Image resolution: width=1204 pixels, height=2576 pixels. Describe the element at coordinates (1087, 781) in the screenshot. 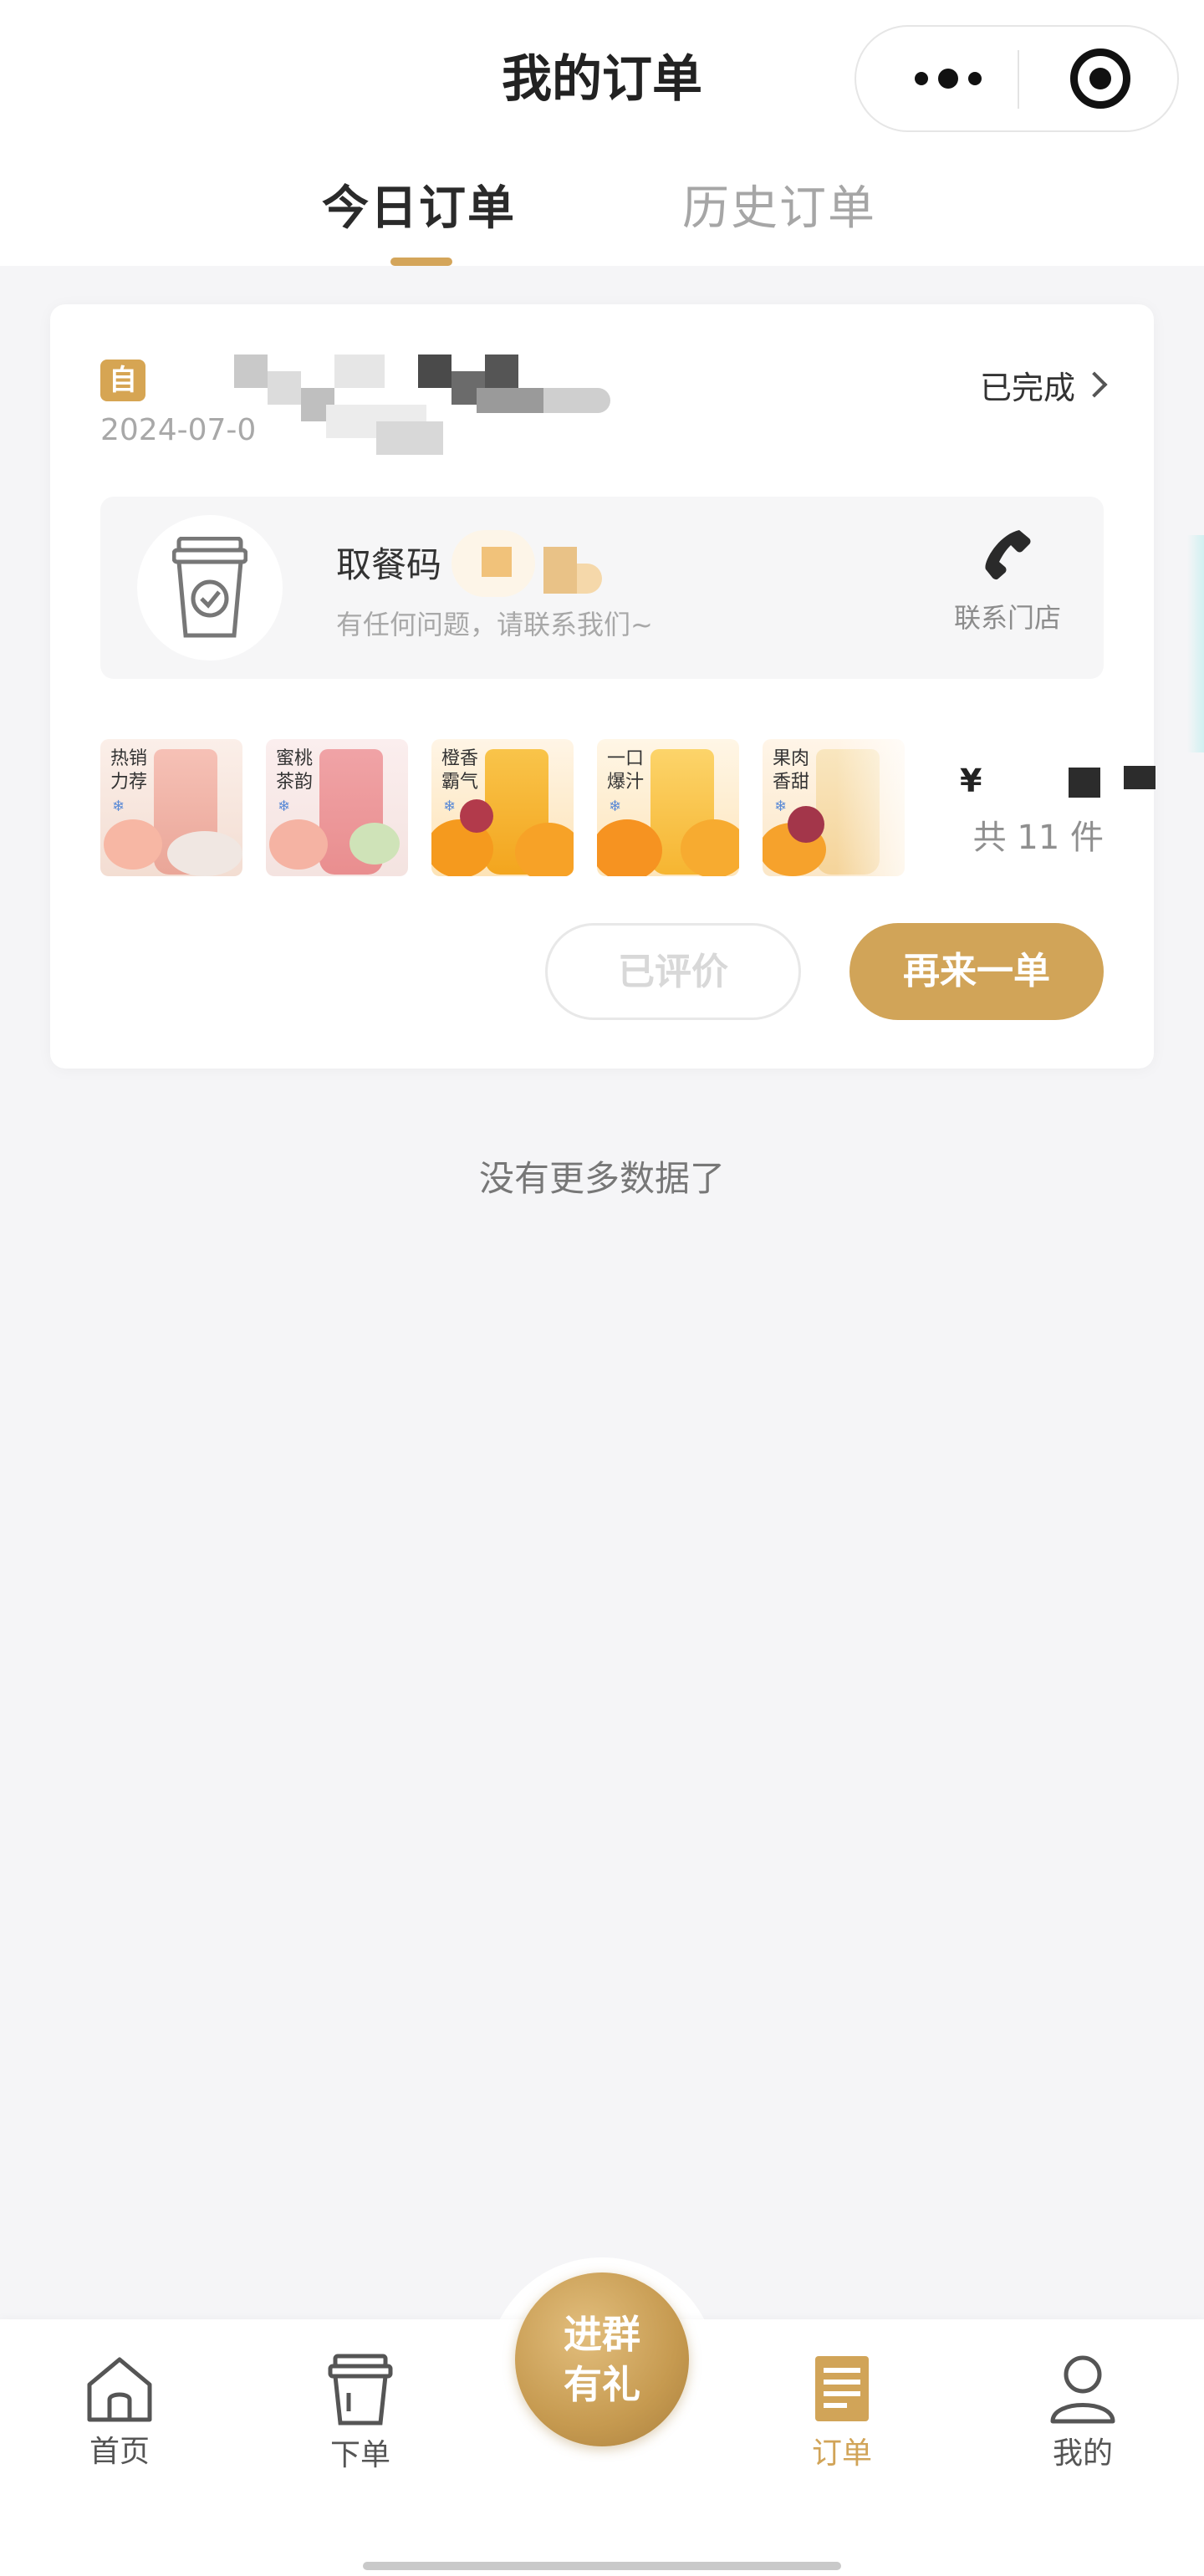

I see `redacted-price` at that location.